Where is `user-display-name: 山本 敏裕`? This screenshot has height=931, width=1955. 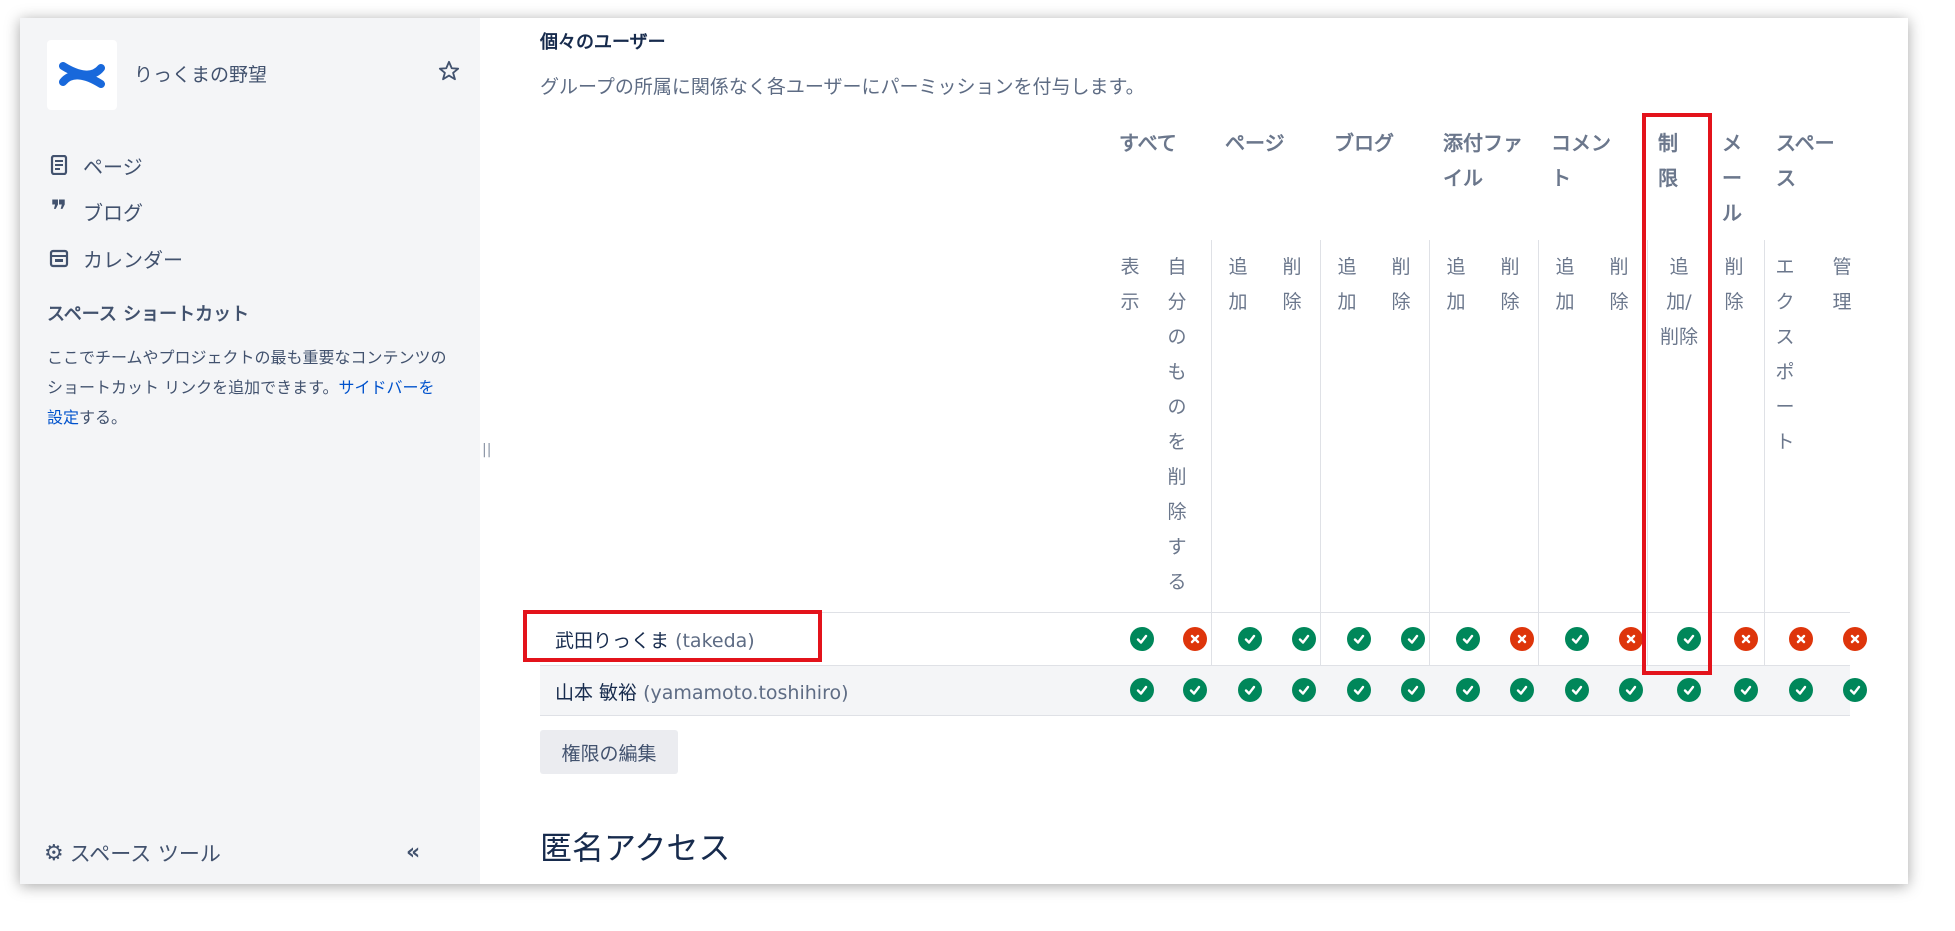 user-display-name: 山本 敏裕 is located at coordinates (596, 693).